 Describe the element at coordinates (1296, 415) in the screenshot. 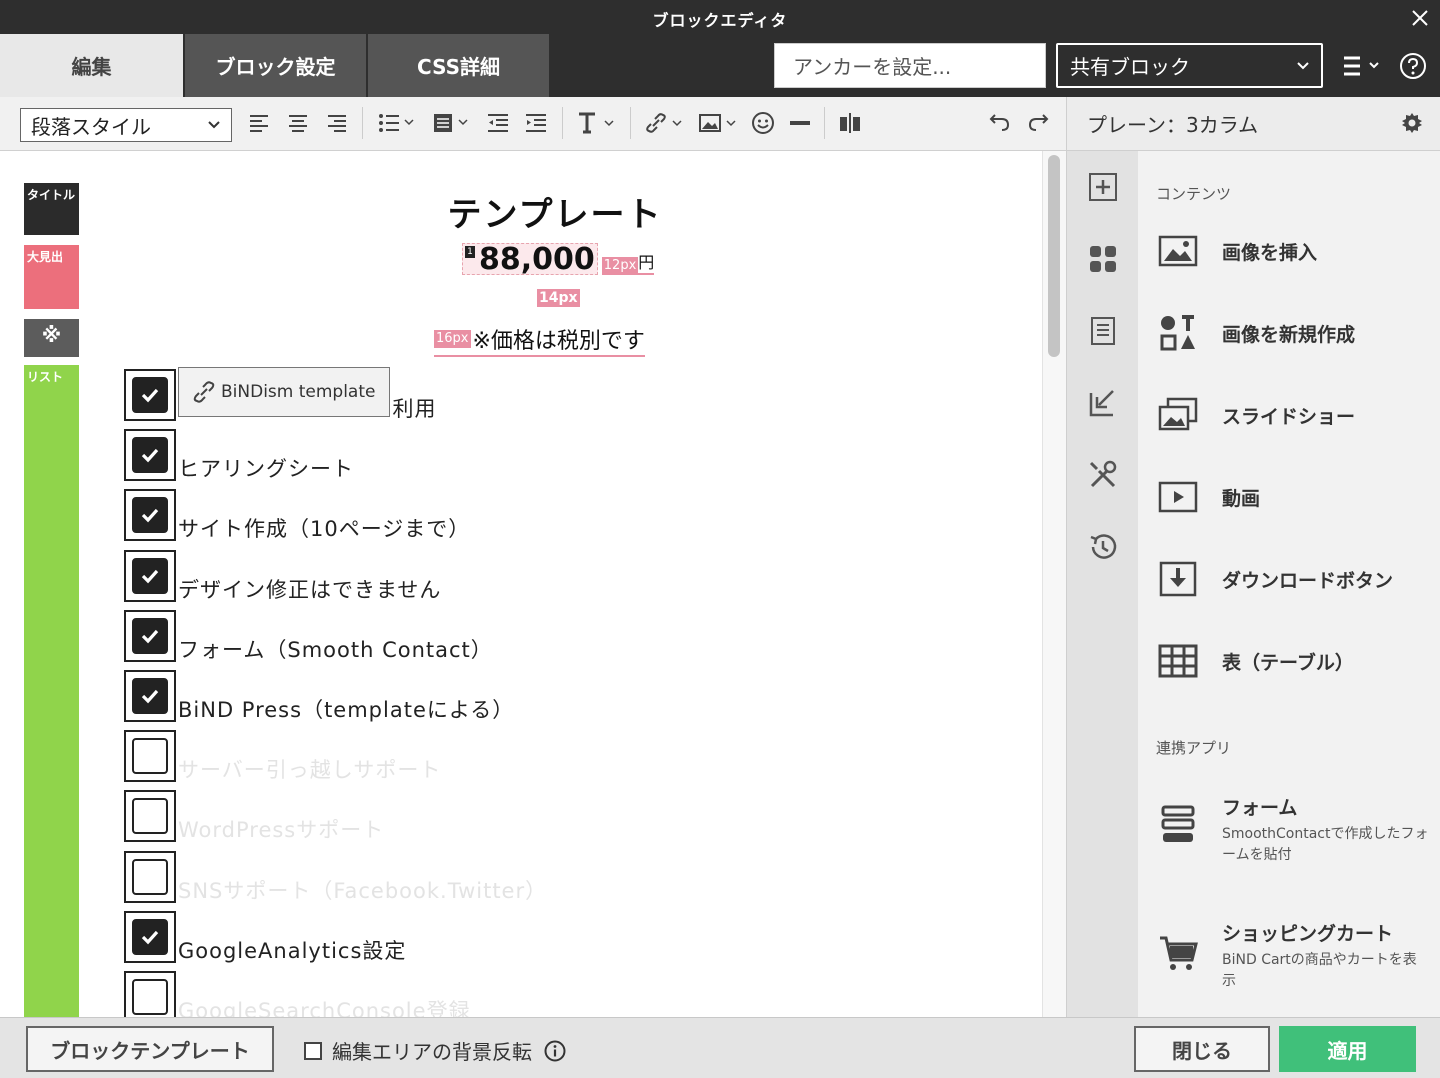

I see `slideshow-item: スライドショー` at that location.